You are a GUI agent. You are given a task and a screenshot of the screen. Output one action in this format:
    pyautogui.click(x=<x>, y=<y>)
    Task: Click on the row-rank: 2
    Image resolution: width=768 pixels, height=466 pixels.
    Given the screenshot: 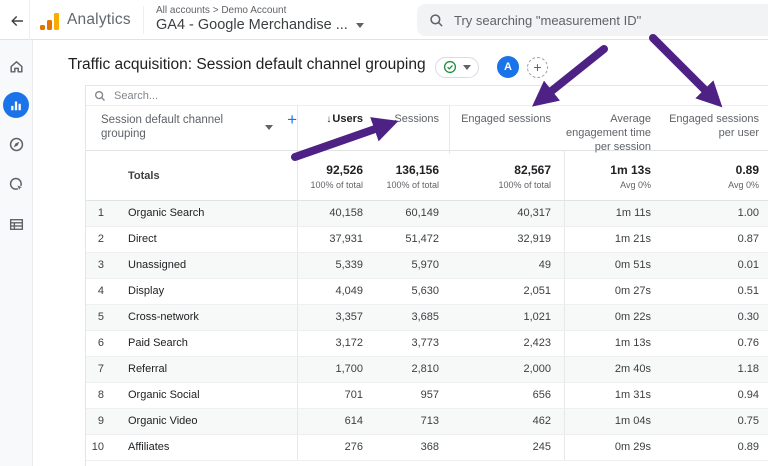 What is the action you would take?
    pyautogui.click(x=100, y=239)
    